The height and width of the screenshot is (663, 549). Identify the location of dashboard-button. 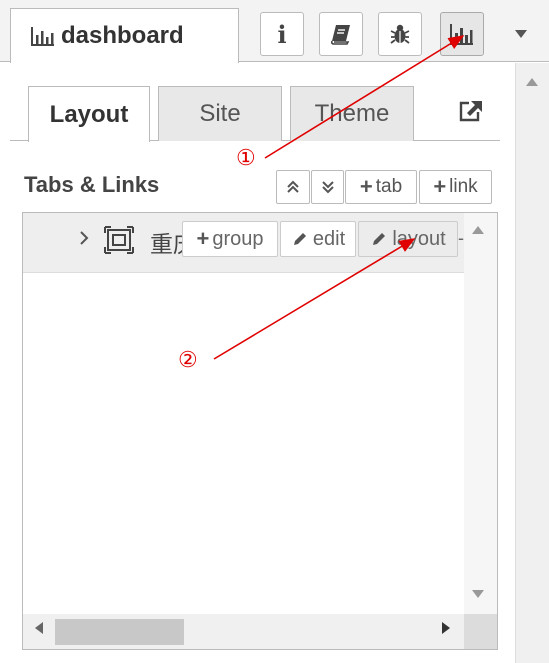
(462, 34).